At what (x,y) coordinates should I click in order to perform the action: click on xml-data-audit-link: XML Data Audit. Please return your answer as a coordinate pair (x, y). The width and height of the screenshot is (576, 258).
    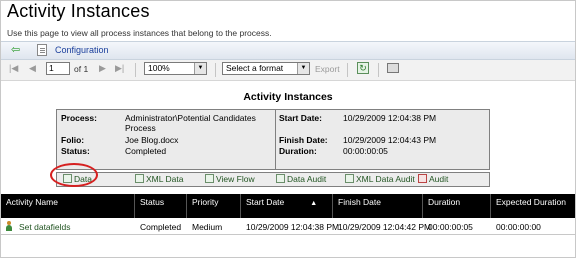
    Looking at the image, I should click on (380, 179).